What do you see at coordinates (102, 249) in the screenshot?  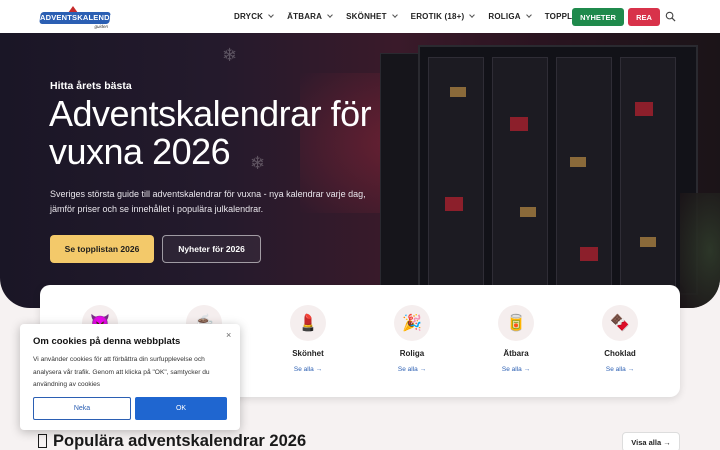 I see `toplist-button: Se topplistan 2026` at bounding box center [102, 249].